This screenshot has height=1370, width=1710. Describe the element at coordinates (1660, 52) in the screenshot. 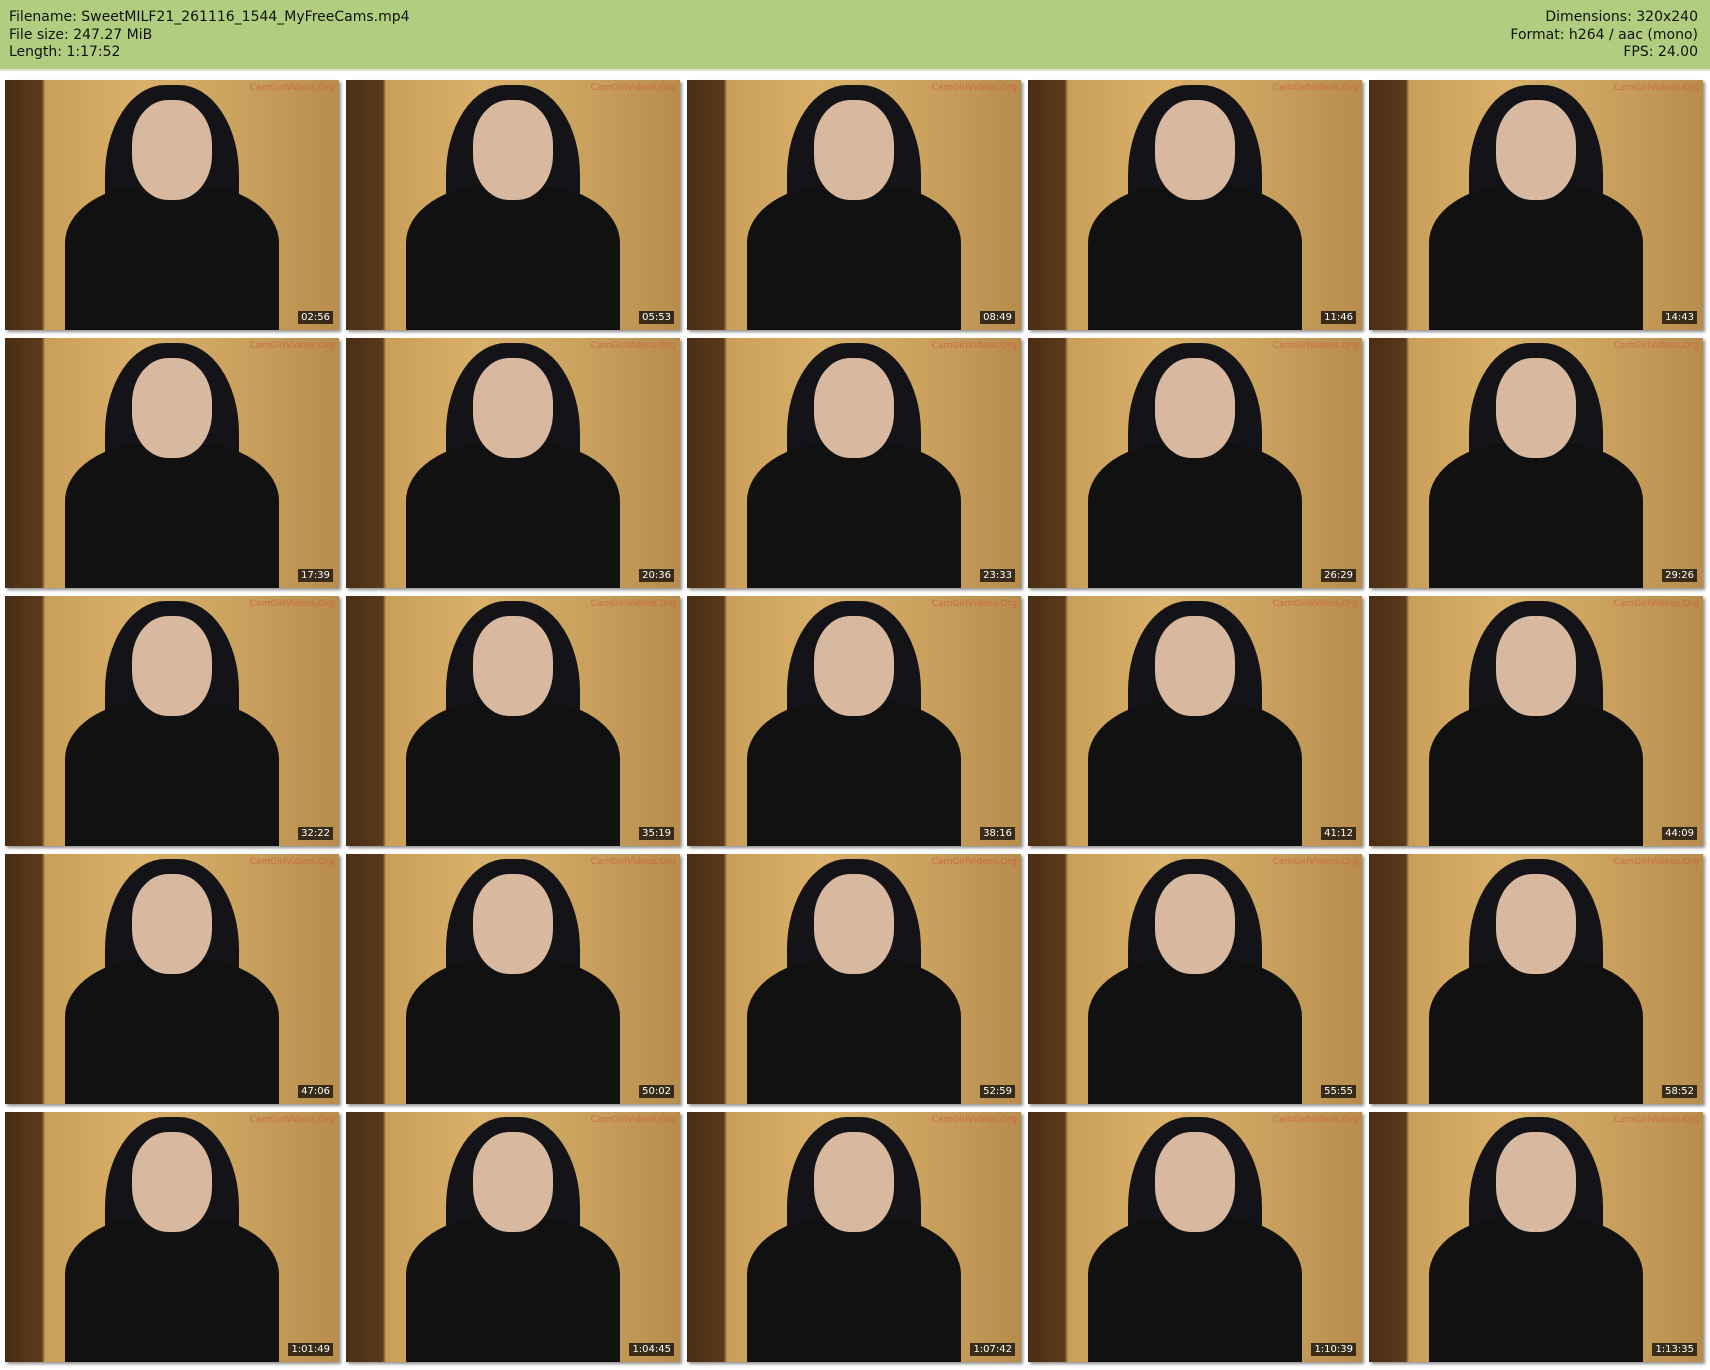

I see `fps: FPS: 24.00` at that location.